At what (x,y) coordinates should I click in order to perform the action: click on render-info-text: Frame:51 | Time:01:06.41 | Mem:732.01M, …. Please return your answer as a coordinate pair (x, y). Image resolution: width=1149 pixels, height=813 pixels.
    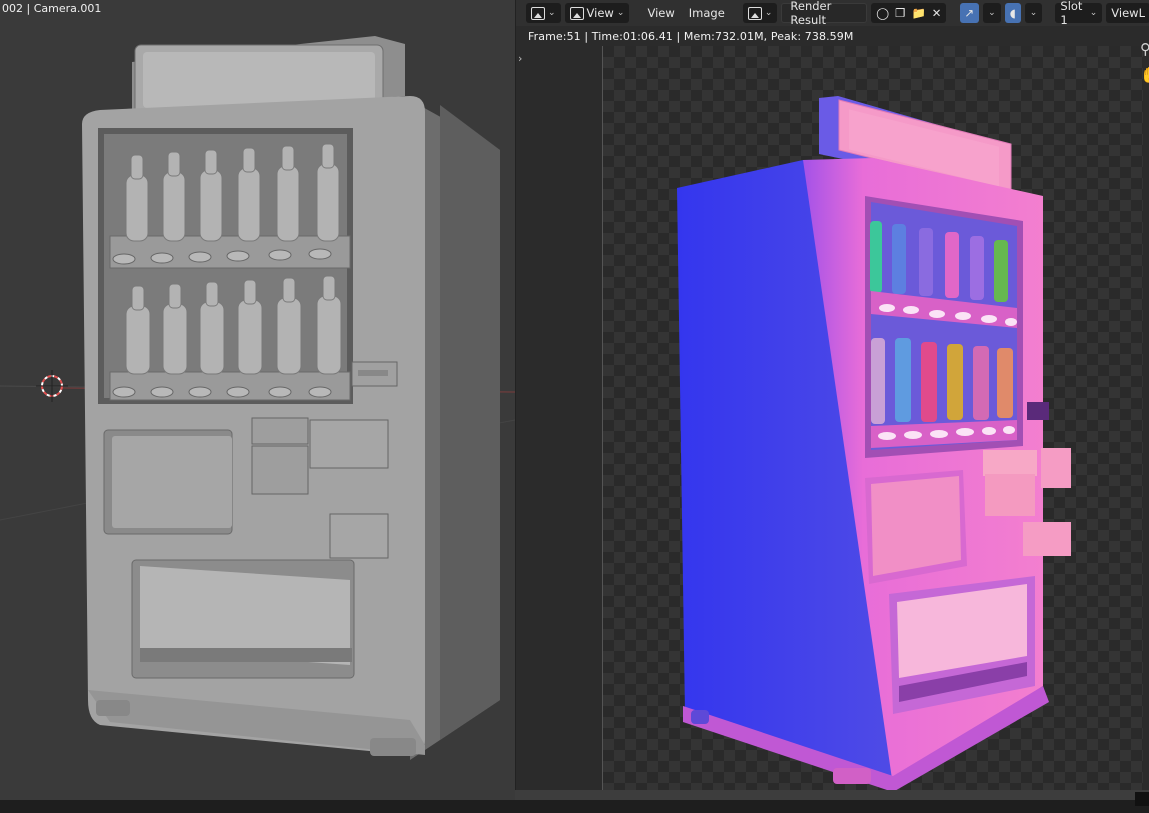
    Looking at the image, I should click on (691, 36).